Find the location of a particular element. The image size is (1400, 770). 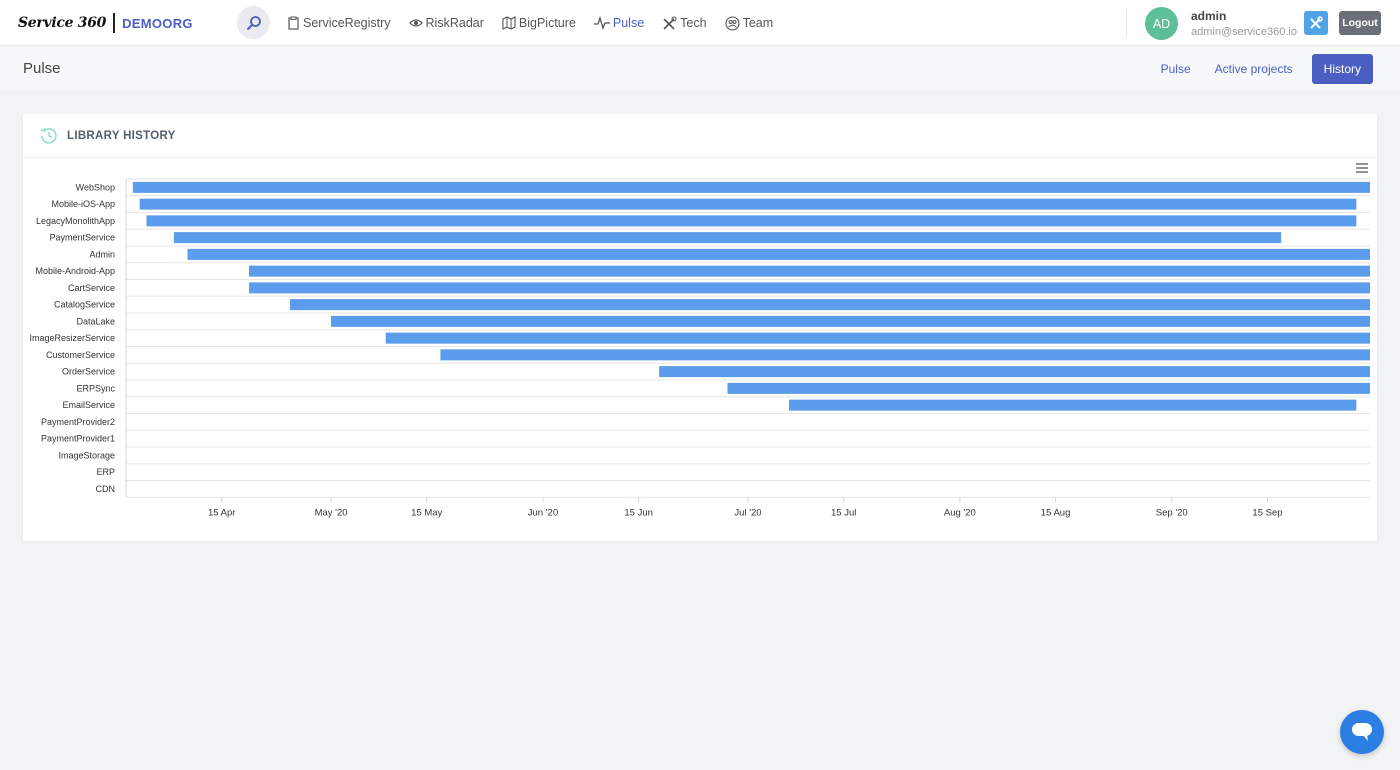

nav-serviceregistry: ServiceRegistry is located at coordinates (339, 23).